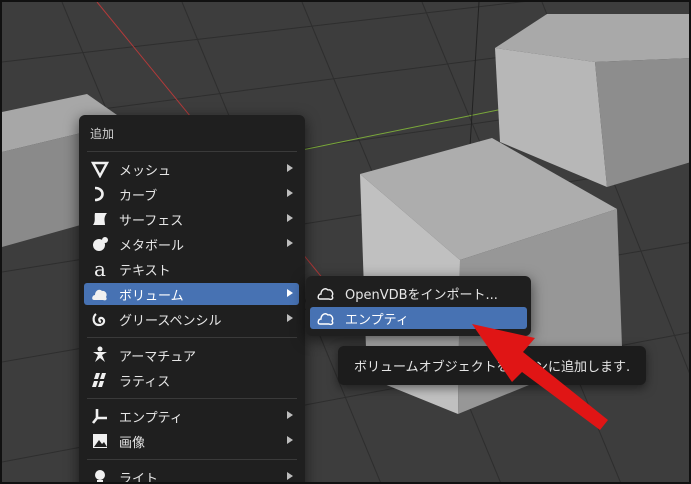 This screenshot has height=484, width=691. I want to click on menu-item-label: グリースペンシル, so click(170, 321).